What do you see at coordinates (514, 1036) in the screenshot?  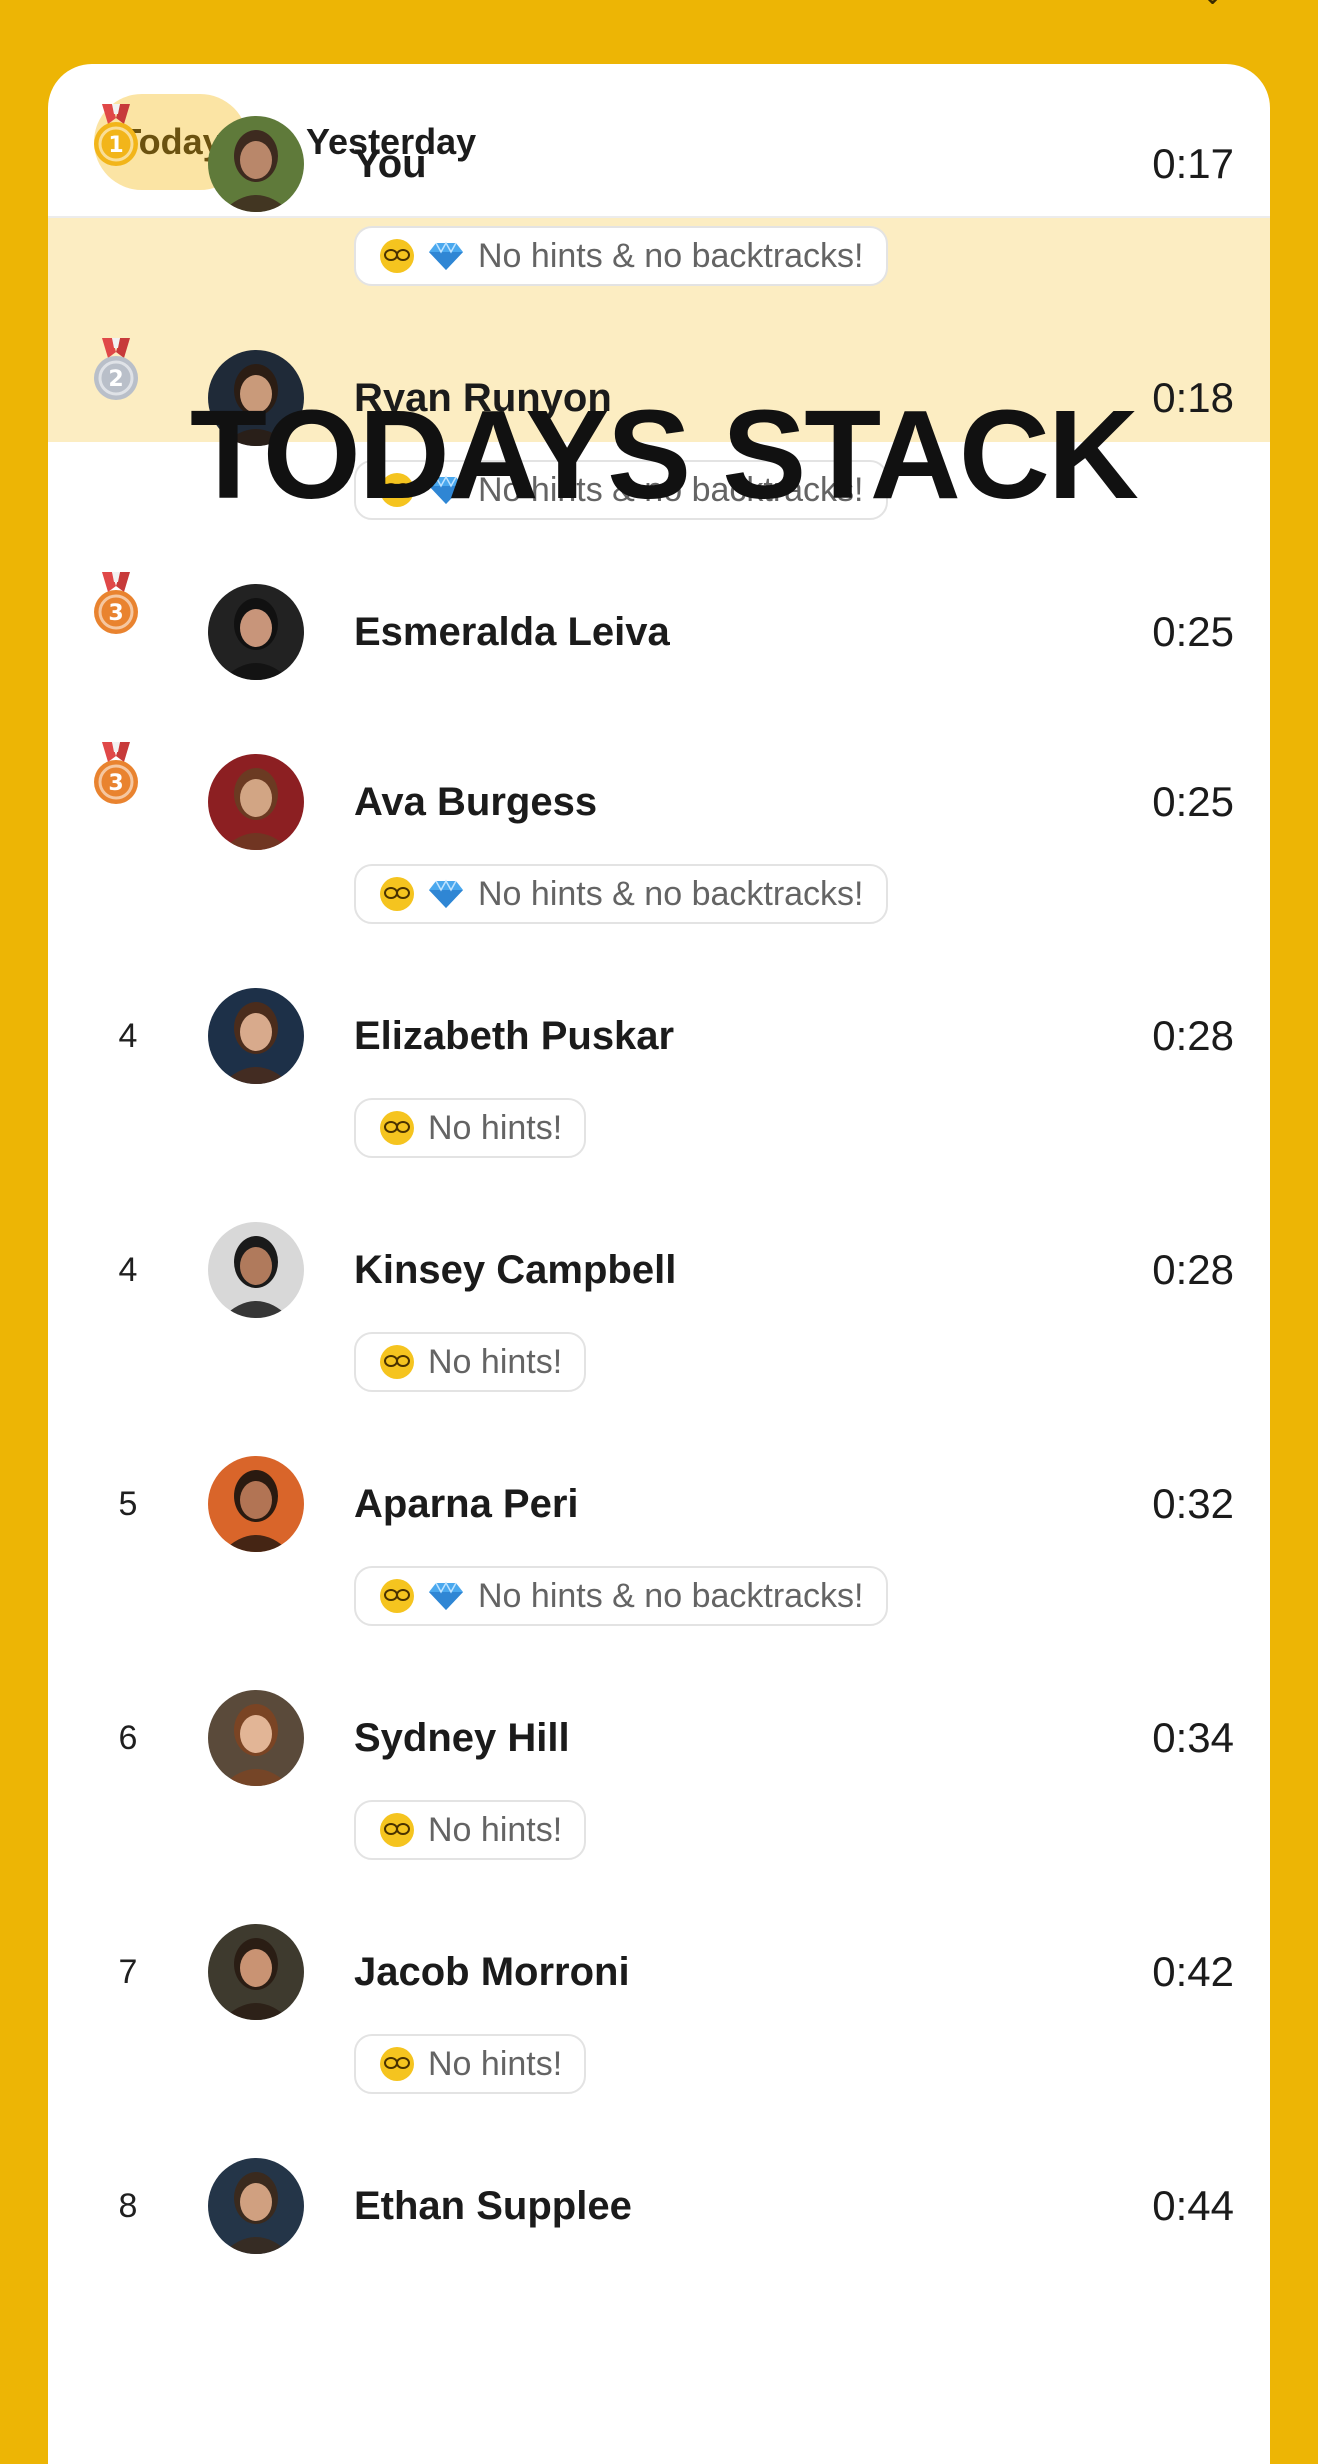 I see `player-name: Elizabeth Puskar` at bounding box center [514, 1036].